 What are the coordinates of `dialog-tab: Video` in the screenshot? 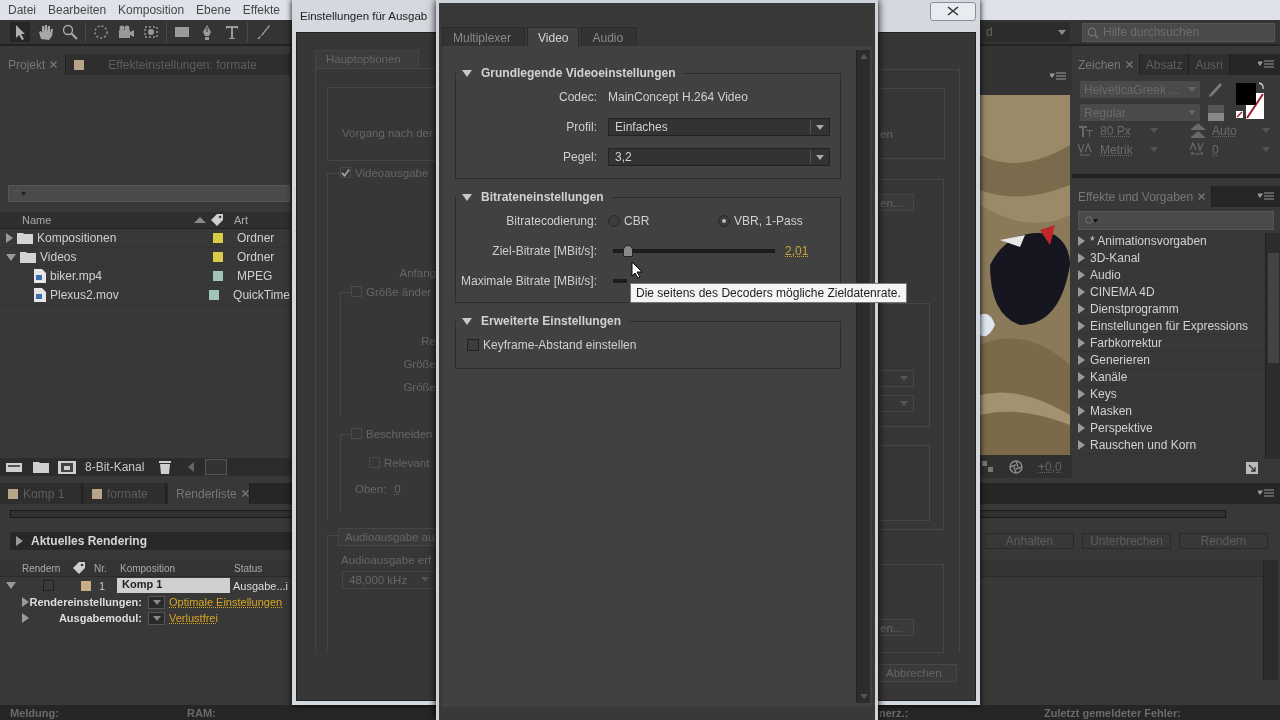 It's located at (553, 36).